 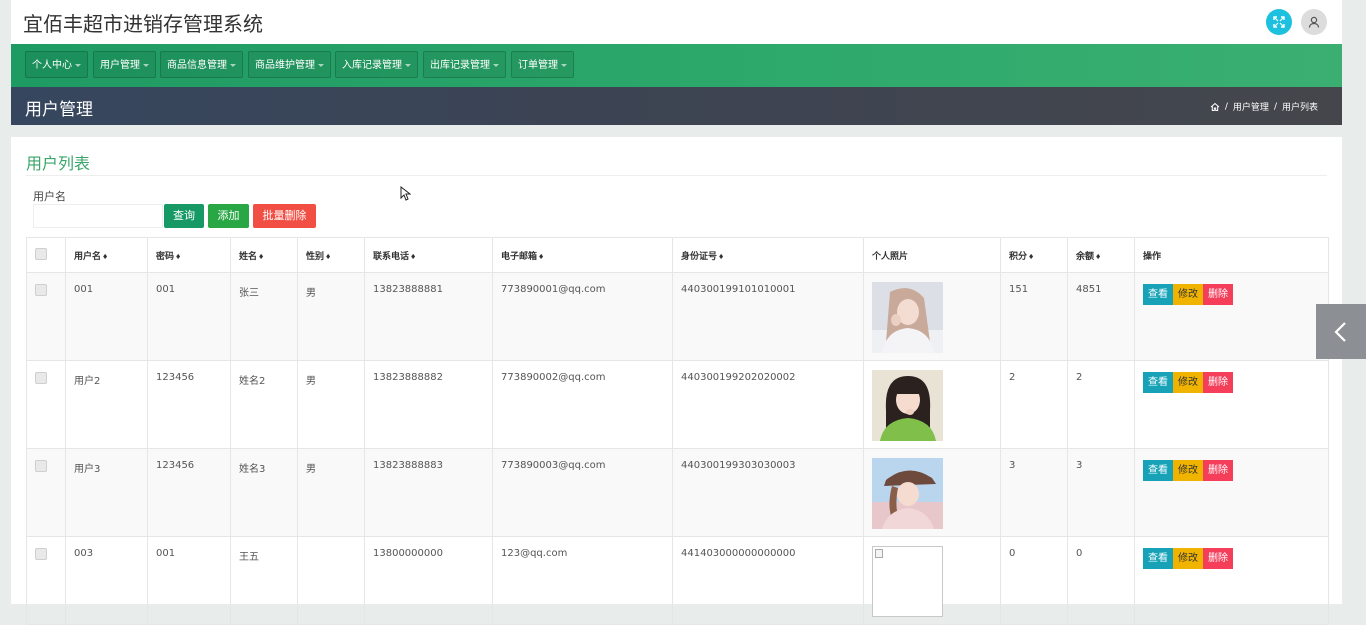 What do you see at coordinates (582, 255) in the screenshot?
I see `column-header-email: 电子邮箱♦` at bounding box center [582, 255].